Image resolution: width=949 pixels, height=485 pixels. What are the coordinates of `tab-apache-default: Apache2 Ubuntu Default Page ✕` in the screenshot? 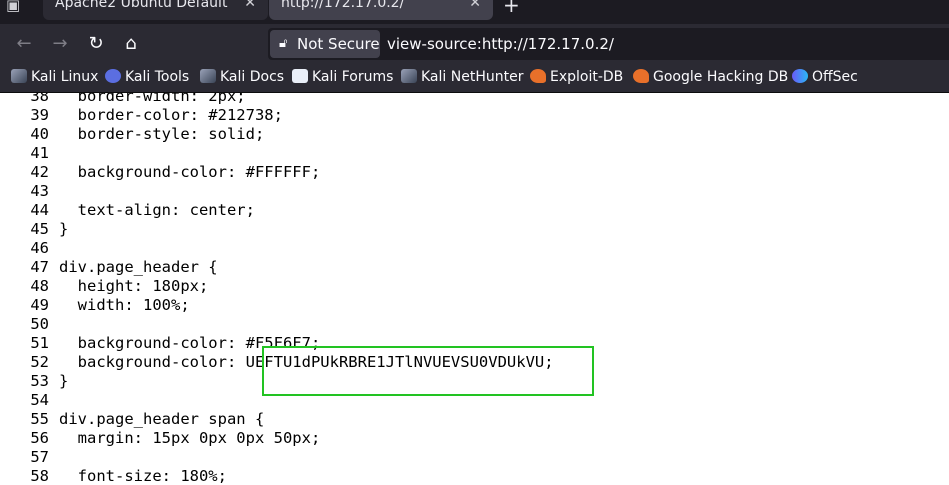 It's located at (155, 10).